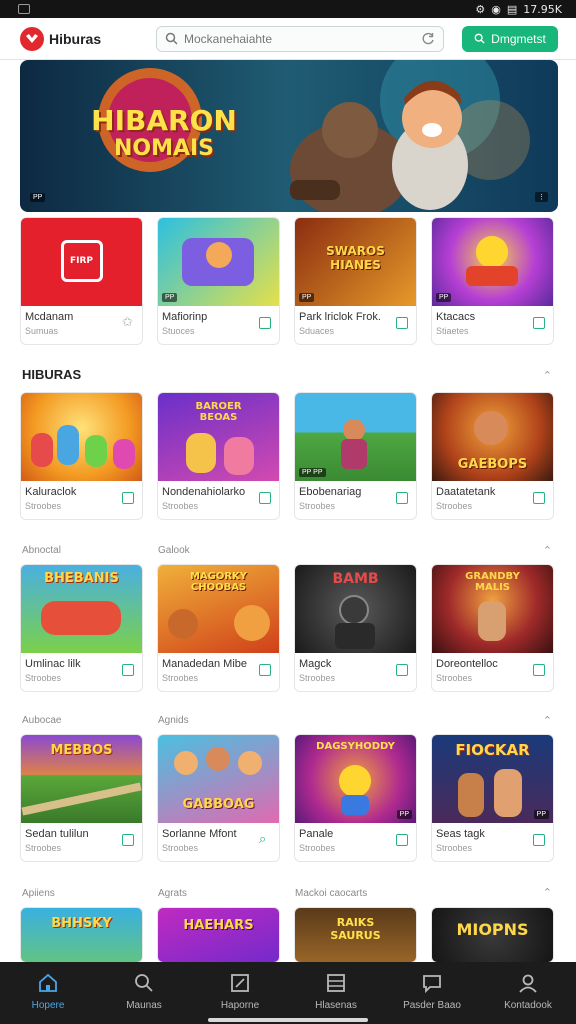  I want to click on search-input, so click(300, 38).